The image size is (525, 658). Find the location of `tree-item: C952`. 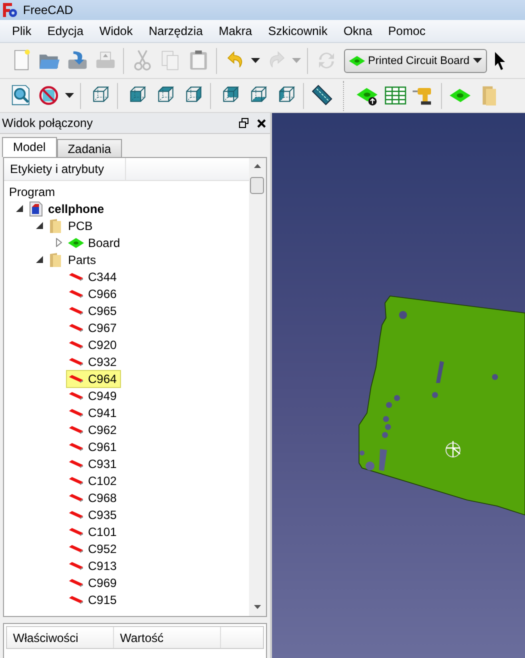

tree-item: C952 is located at coordinates (93, 549).